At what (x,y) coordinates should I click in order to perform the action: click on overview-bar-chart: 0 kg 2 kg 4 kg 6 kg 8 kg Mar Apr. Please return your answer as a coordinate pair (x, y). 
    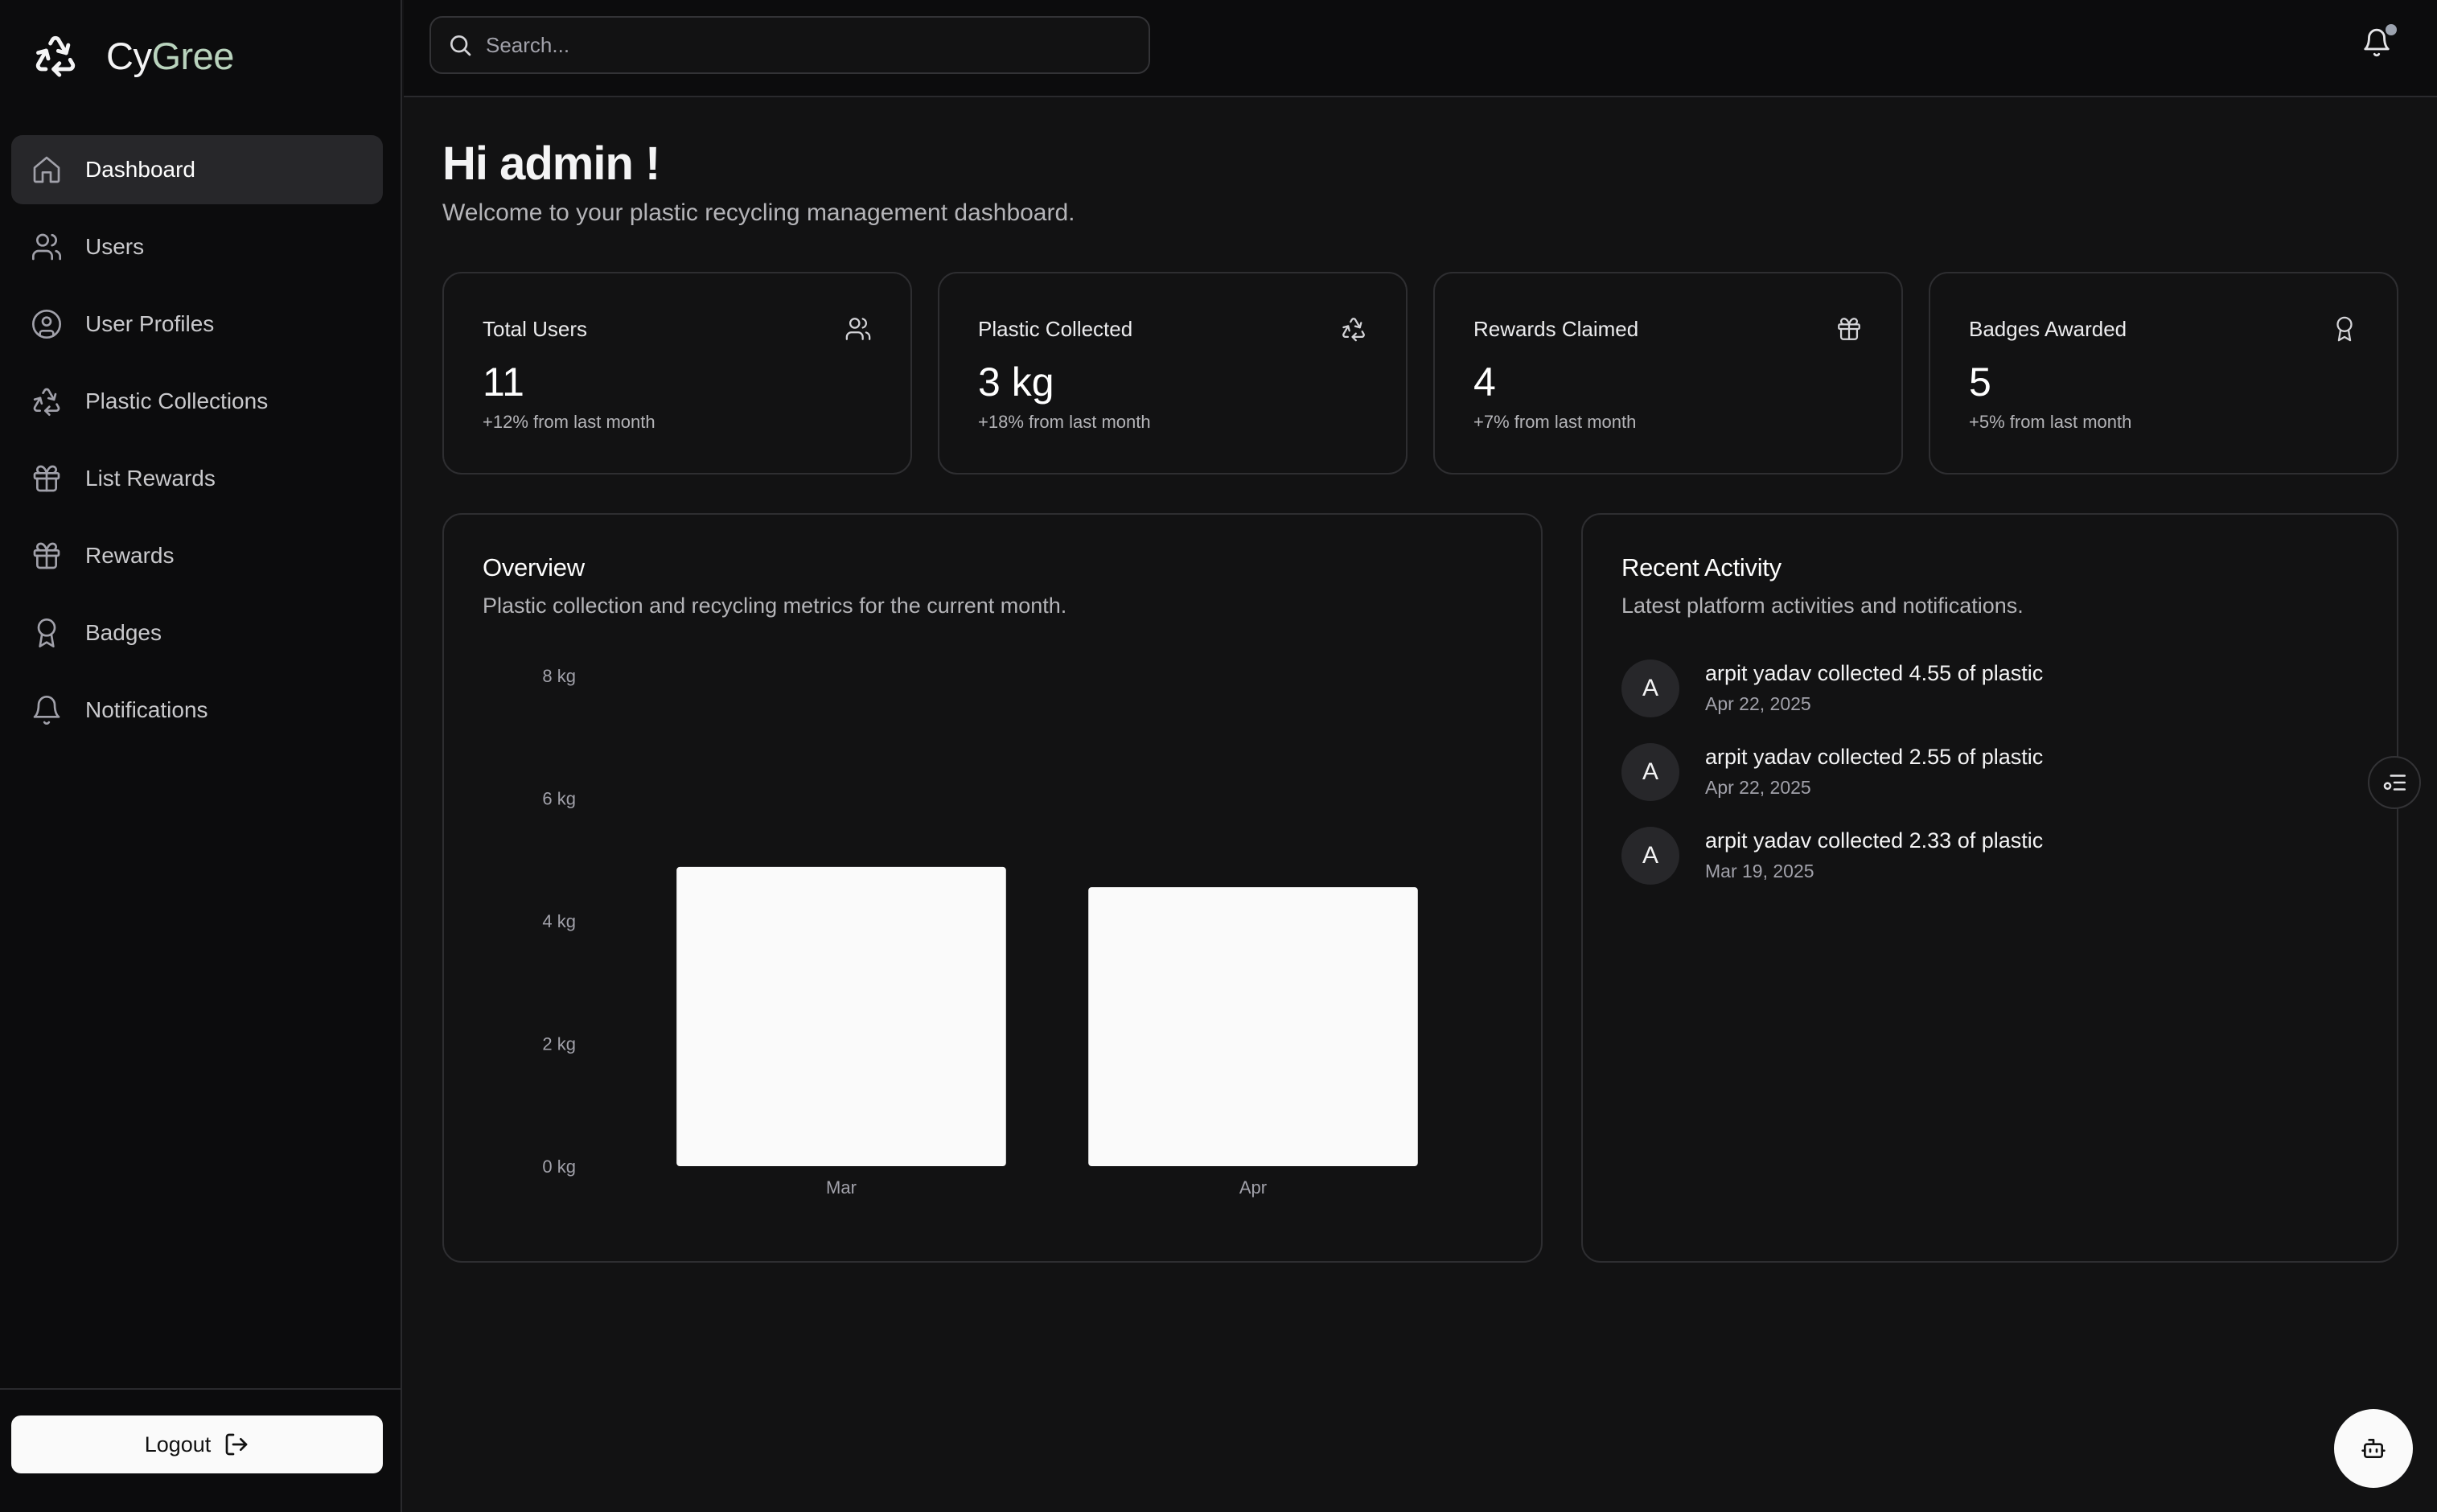
    Looking at the image, I should click on (980, 932).